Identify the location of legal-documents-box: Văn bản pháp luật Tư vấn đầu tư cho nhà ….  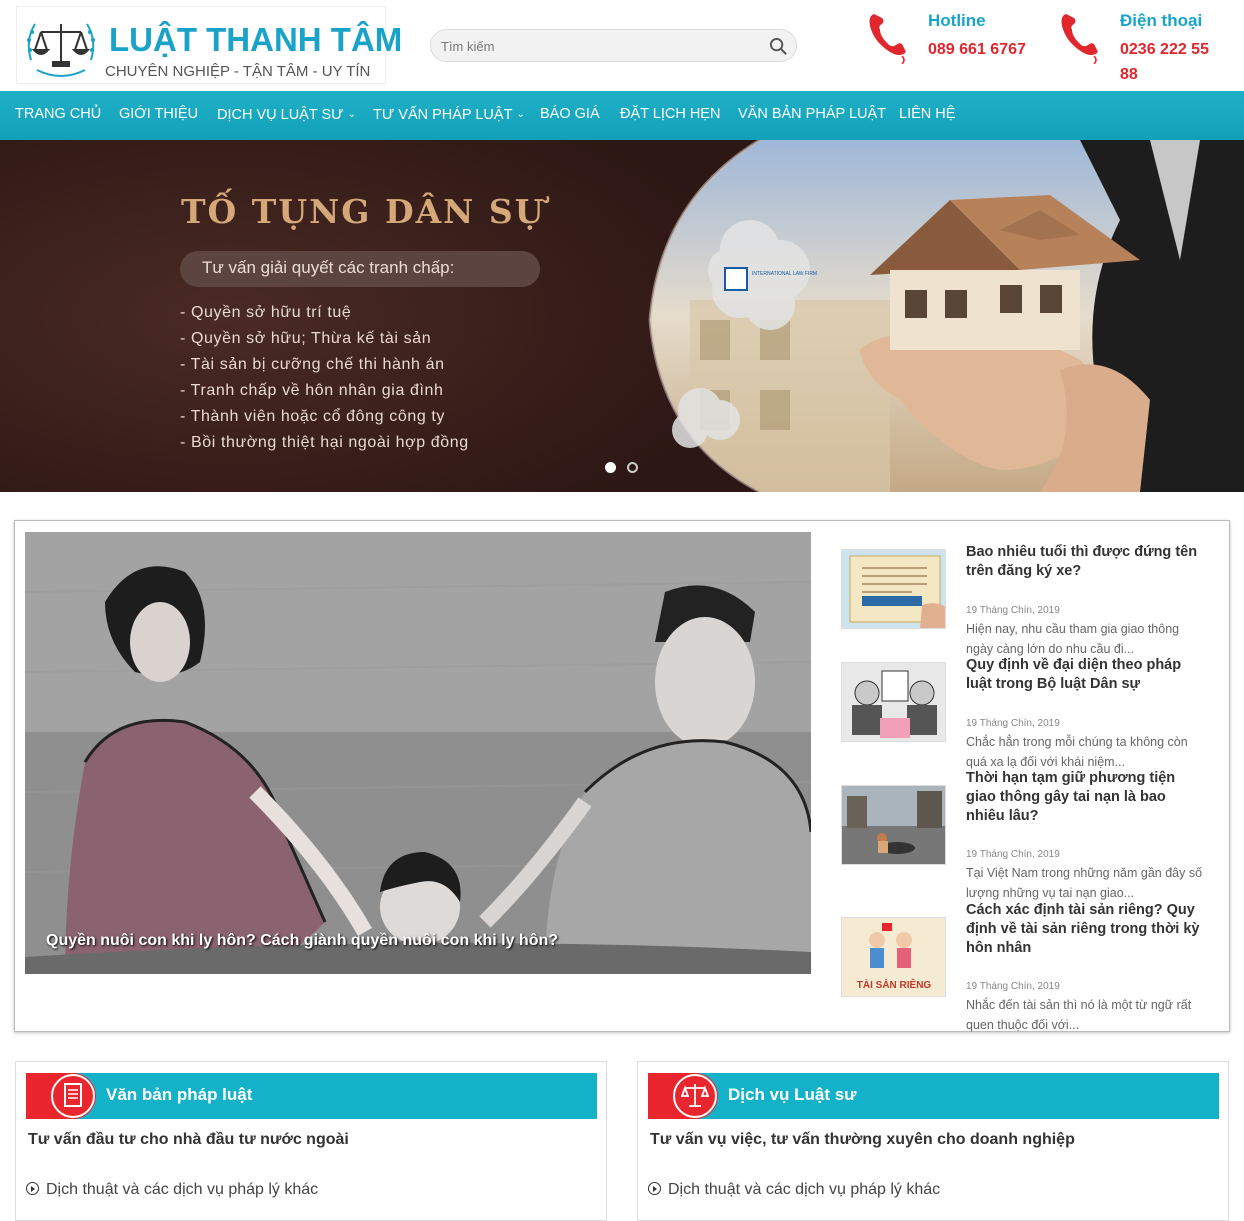
(311, 1141).